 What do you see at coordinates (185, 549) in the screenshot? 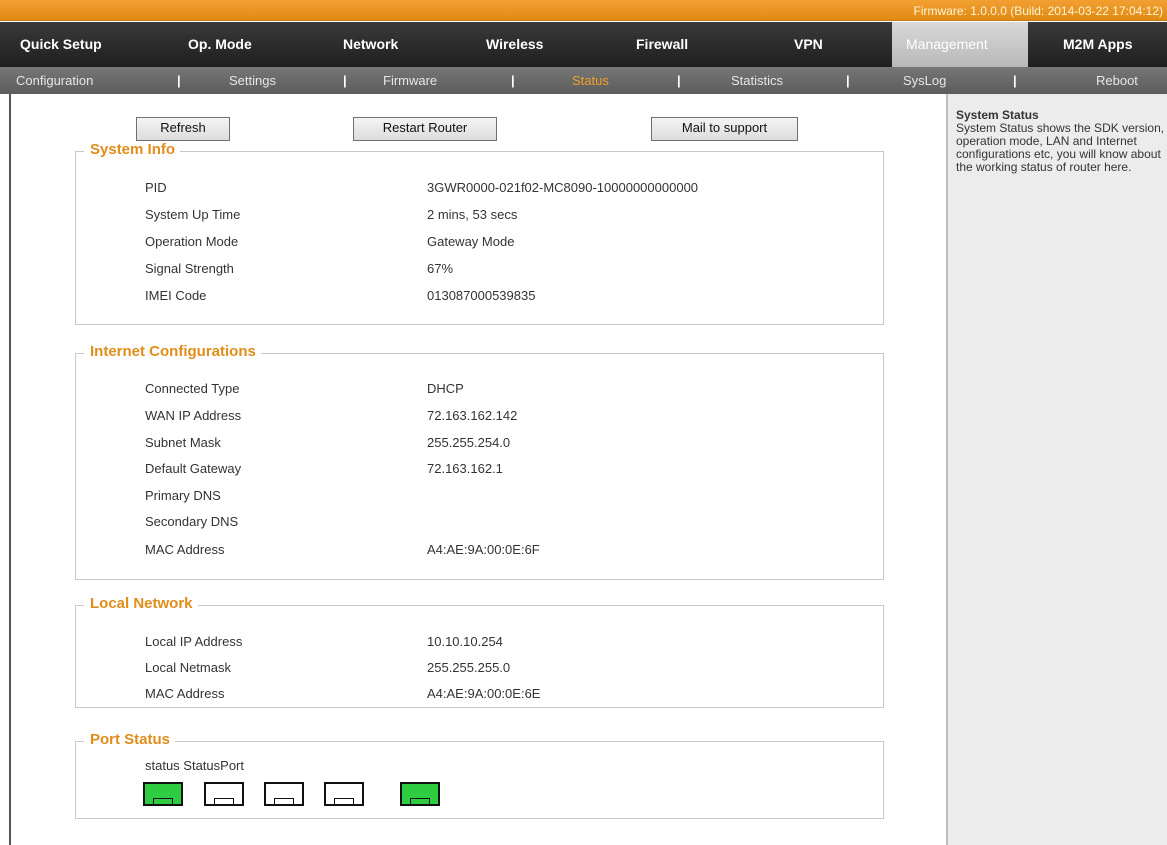
I see `wan-mac-label: MAC Address` at bounding box center [185, 549].